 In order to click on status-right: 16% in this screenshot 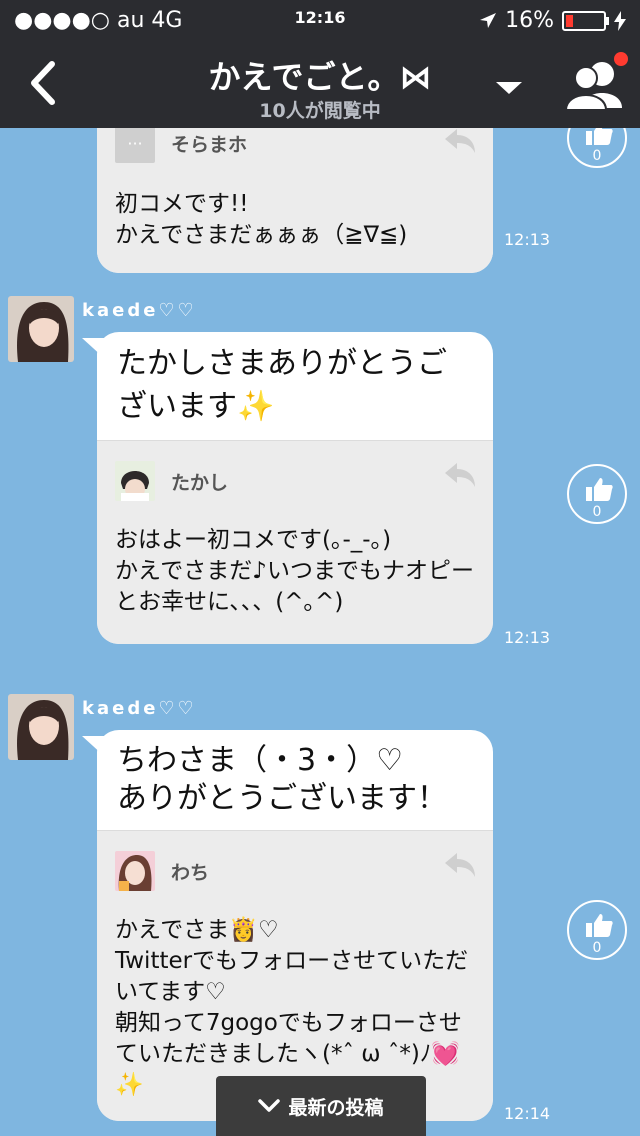, I will do `click(552, 20)`.